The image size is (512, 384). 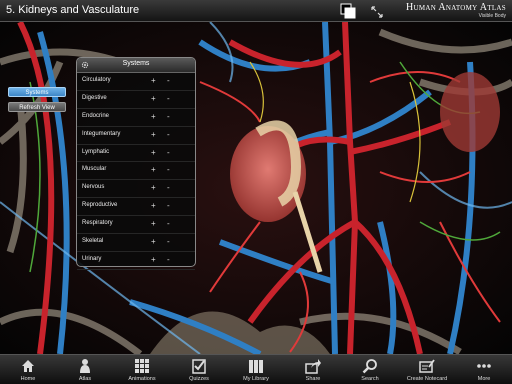 I want to click on system-row-lymphatic: Lymphatic + -, so click(x=136, y=154).